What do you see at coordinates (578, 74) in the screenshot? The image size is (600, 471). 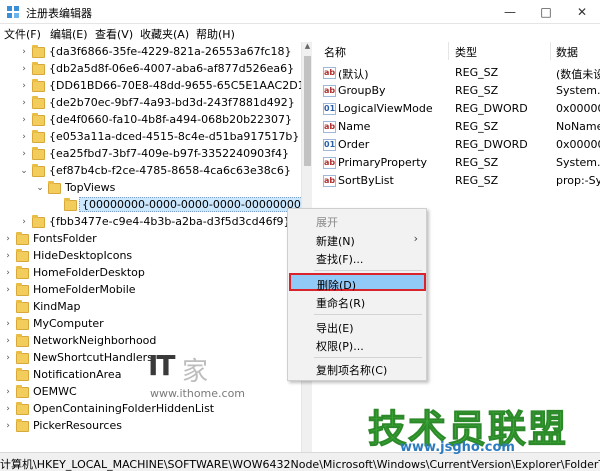 I see `value-data: (数值未设` at bounding box center [578, 74].